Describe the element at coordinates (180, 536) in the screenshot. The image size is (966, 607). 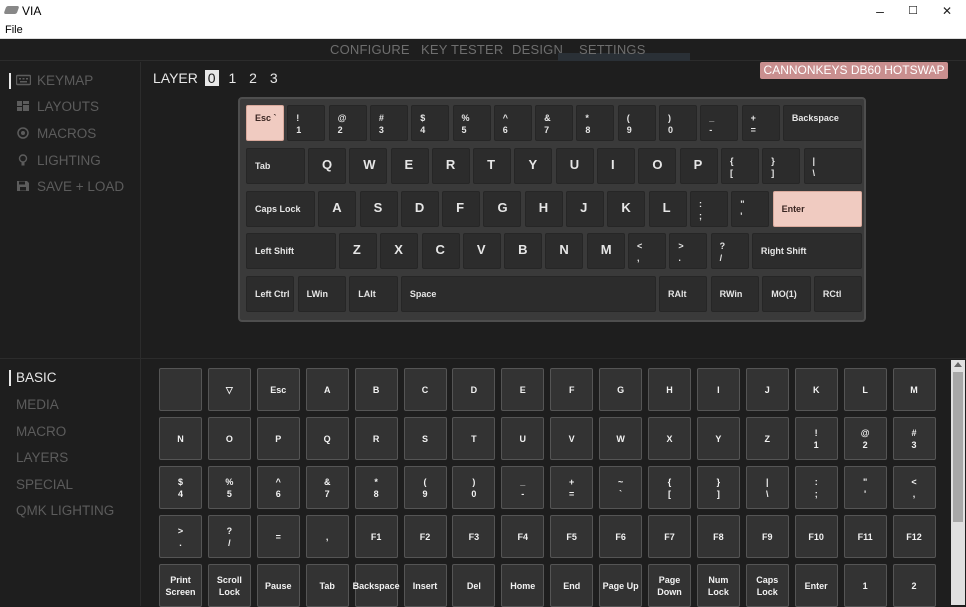
I see `keycode-key: > .` at that location.